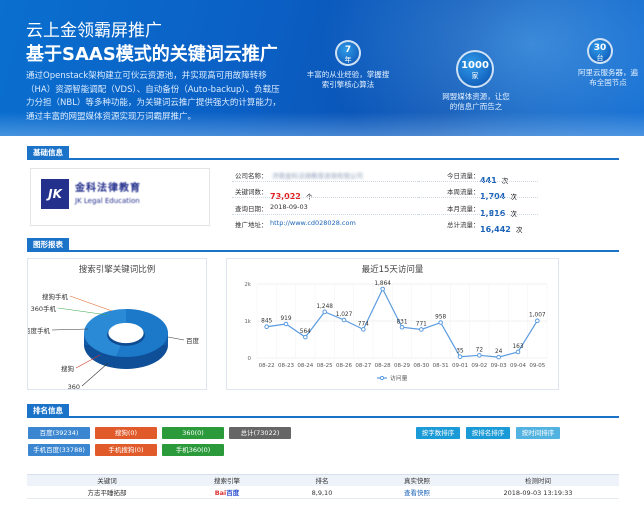 This screenshot has height=517, width=644. Describe the element at coordinates (94, 31) in the screenshot. I see `banner-title: 云上金领霸屏推广` at that location.